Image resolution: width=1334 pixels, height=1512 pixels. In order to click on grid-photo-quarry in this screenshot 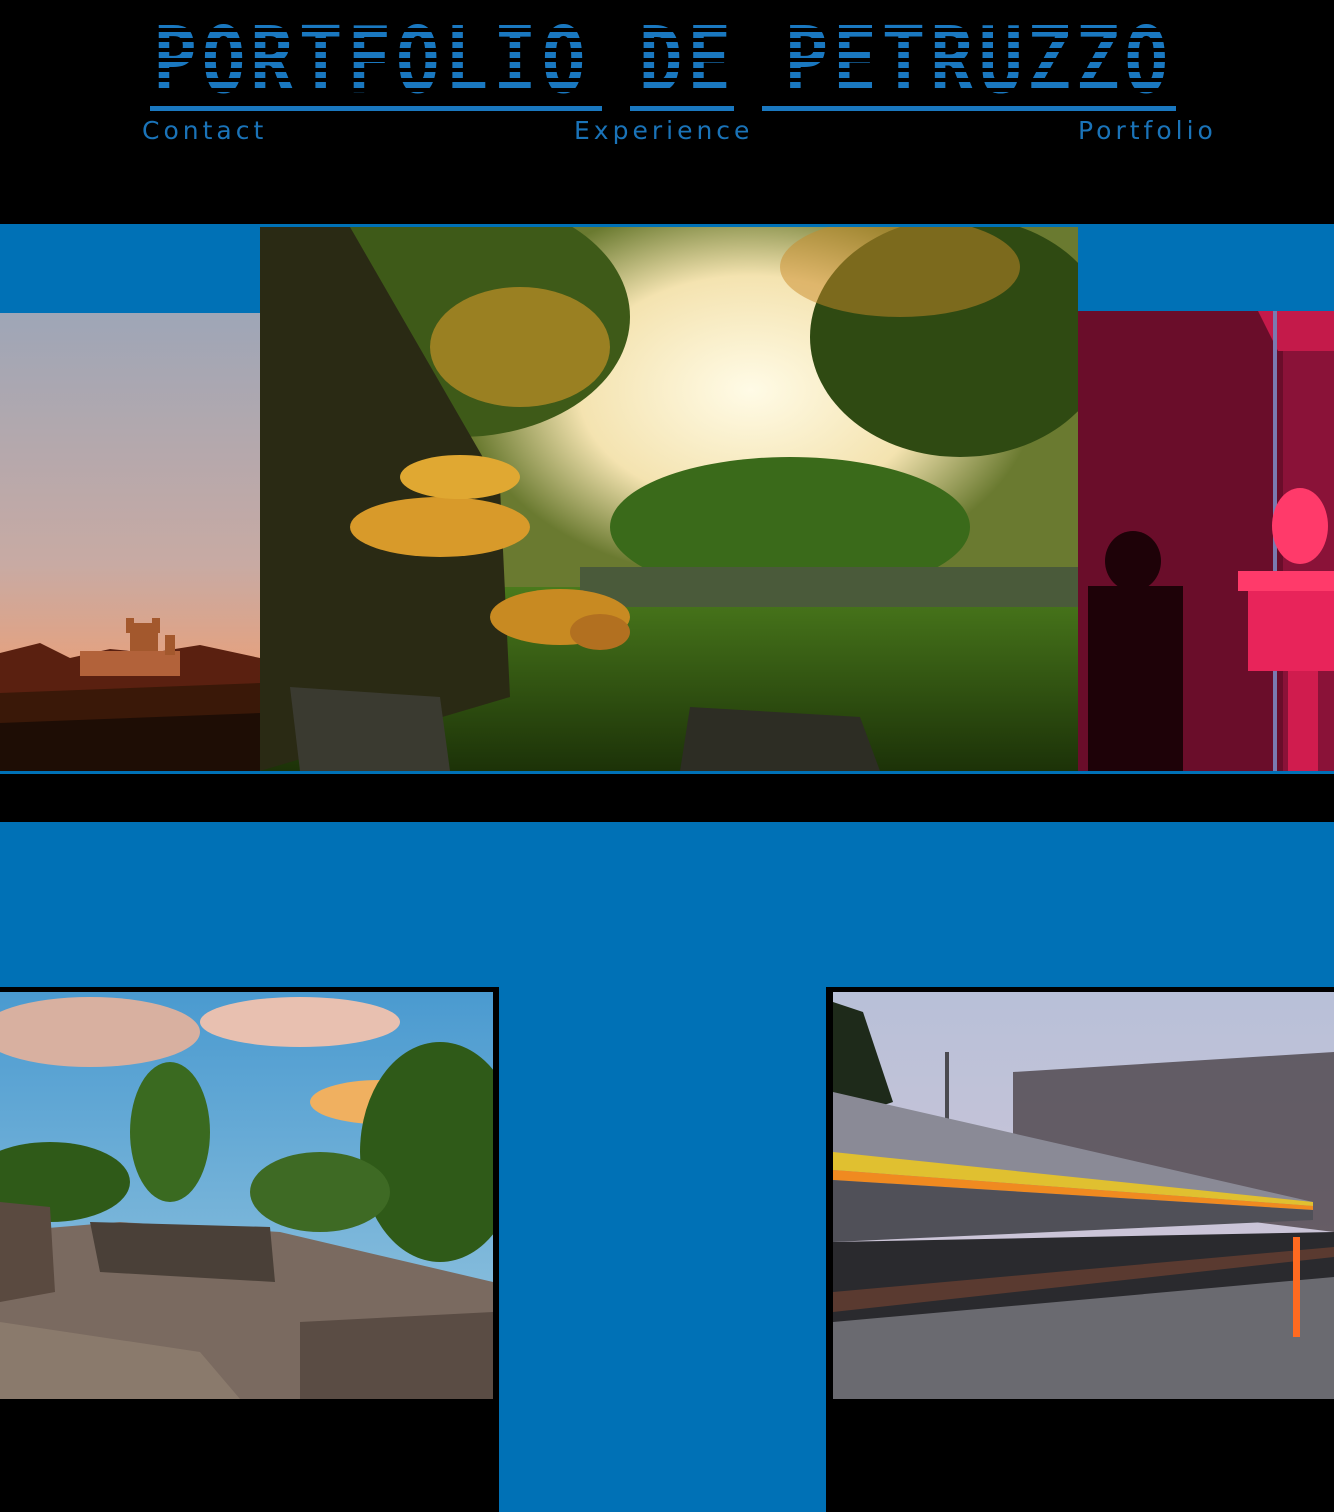, I will do `click(246, 1195)`.